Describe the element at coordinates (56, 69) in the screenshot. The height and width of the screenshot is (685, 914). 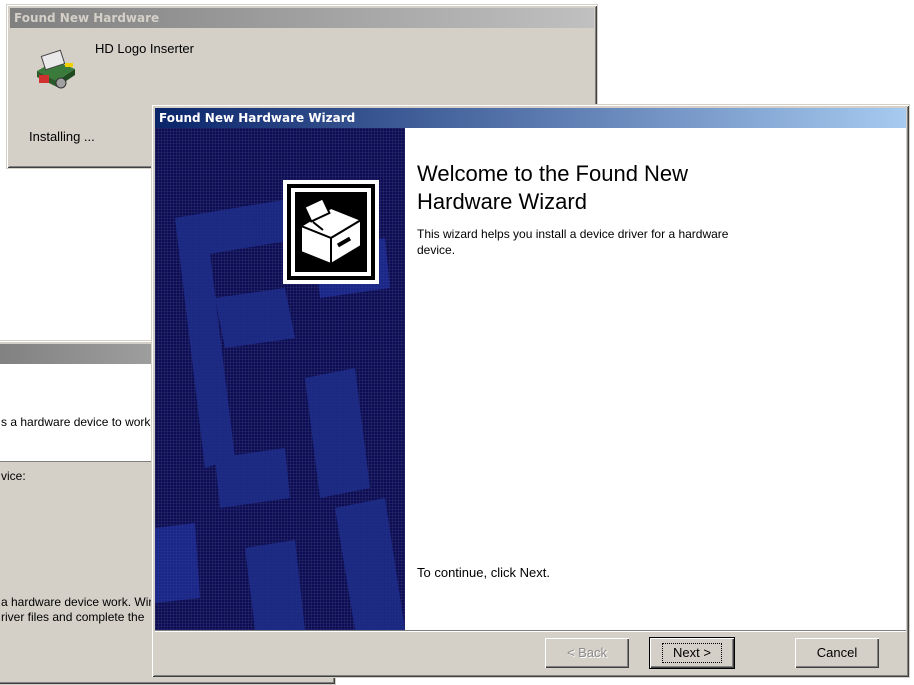
I see `hardware-device-icon` at that location.